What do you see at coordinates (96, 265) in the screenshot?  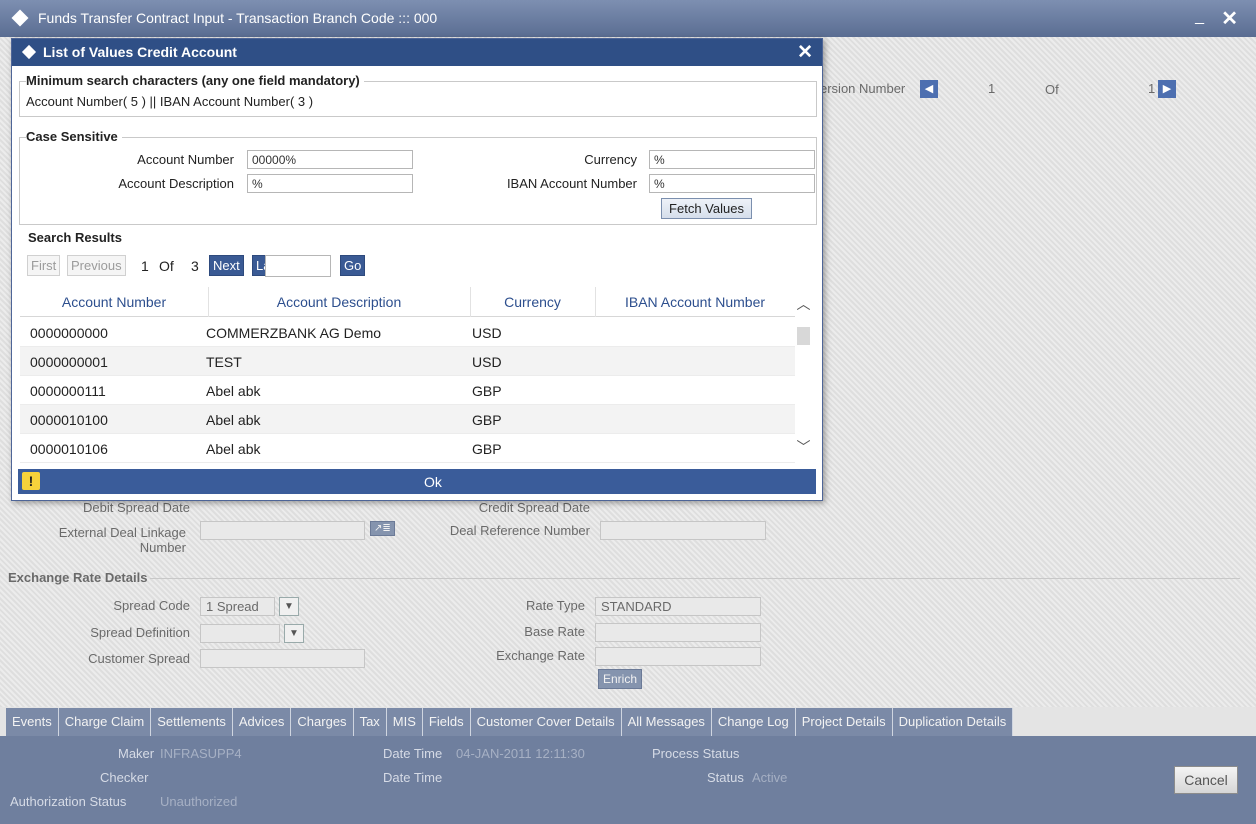 I see `previous-page-button: Previous` at bounding box center [96, 265].